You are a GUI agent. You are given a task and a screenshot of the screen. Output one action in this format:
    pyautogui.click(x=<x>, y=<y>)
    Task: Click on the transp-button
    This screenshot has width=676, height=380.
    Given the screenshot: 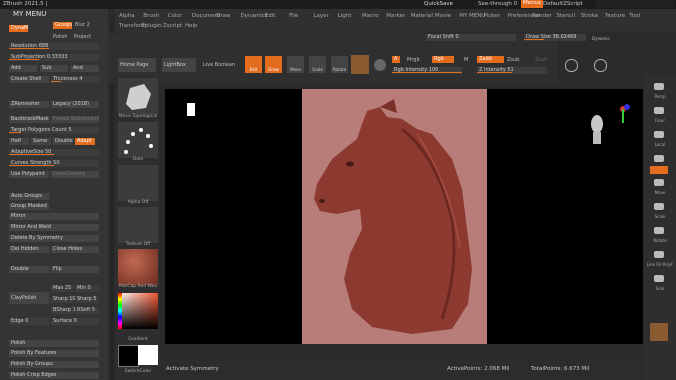 What is the action you would take?
    pyautogui.click(x=659, y=332)
    